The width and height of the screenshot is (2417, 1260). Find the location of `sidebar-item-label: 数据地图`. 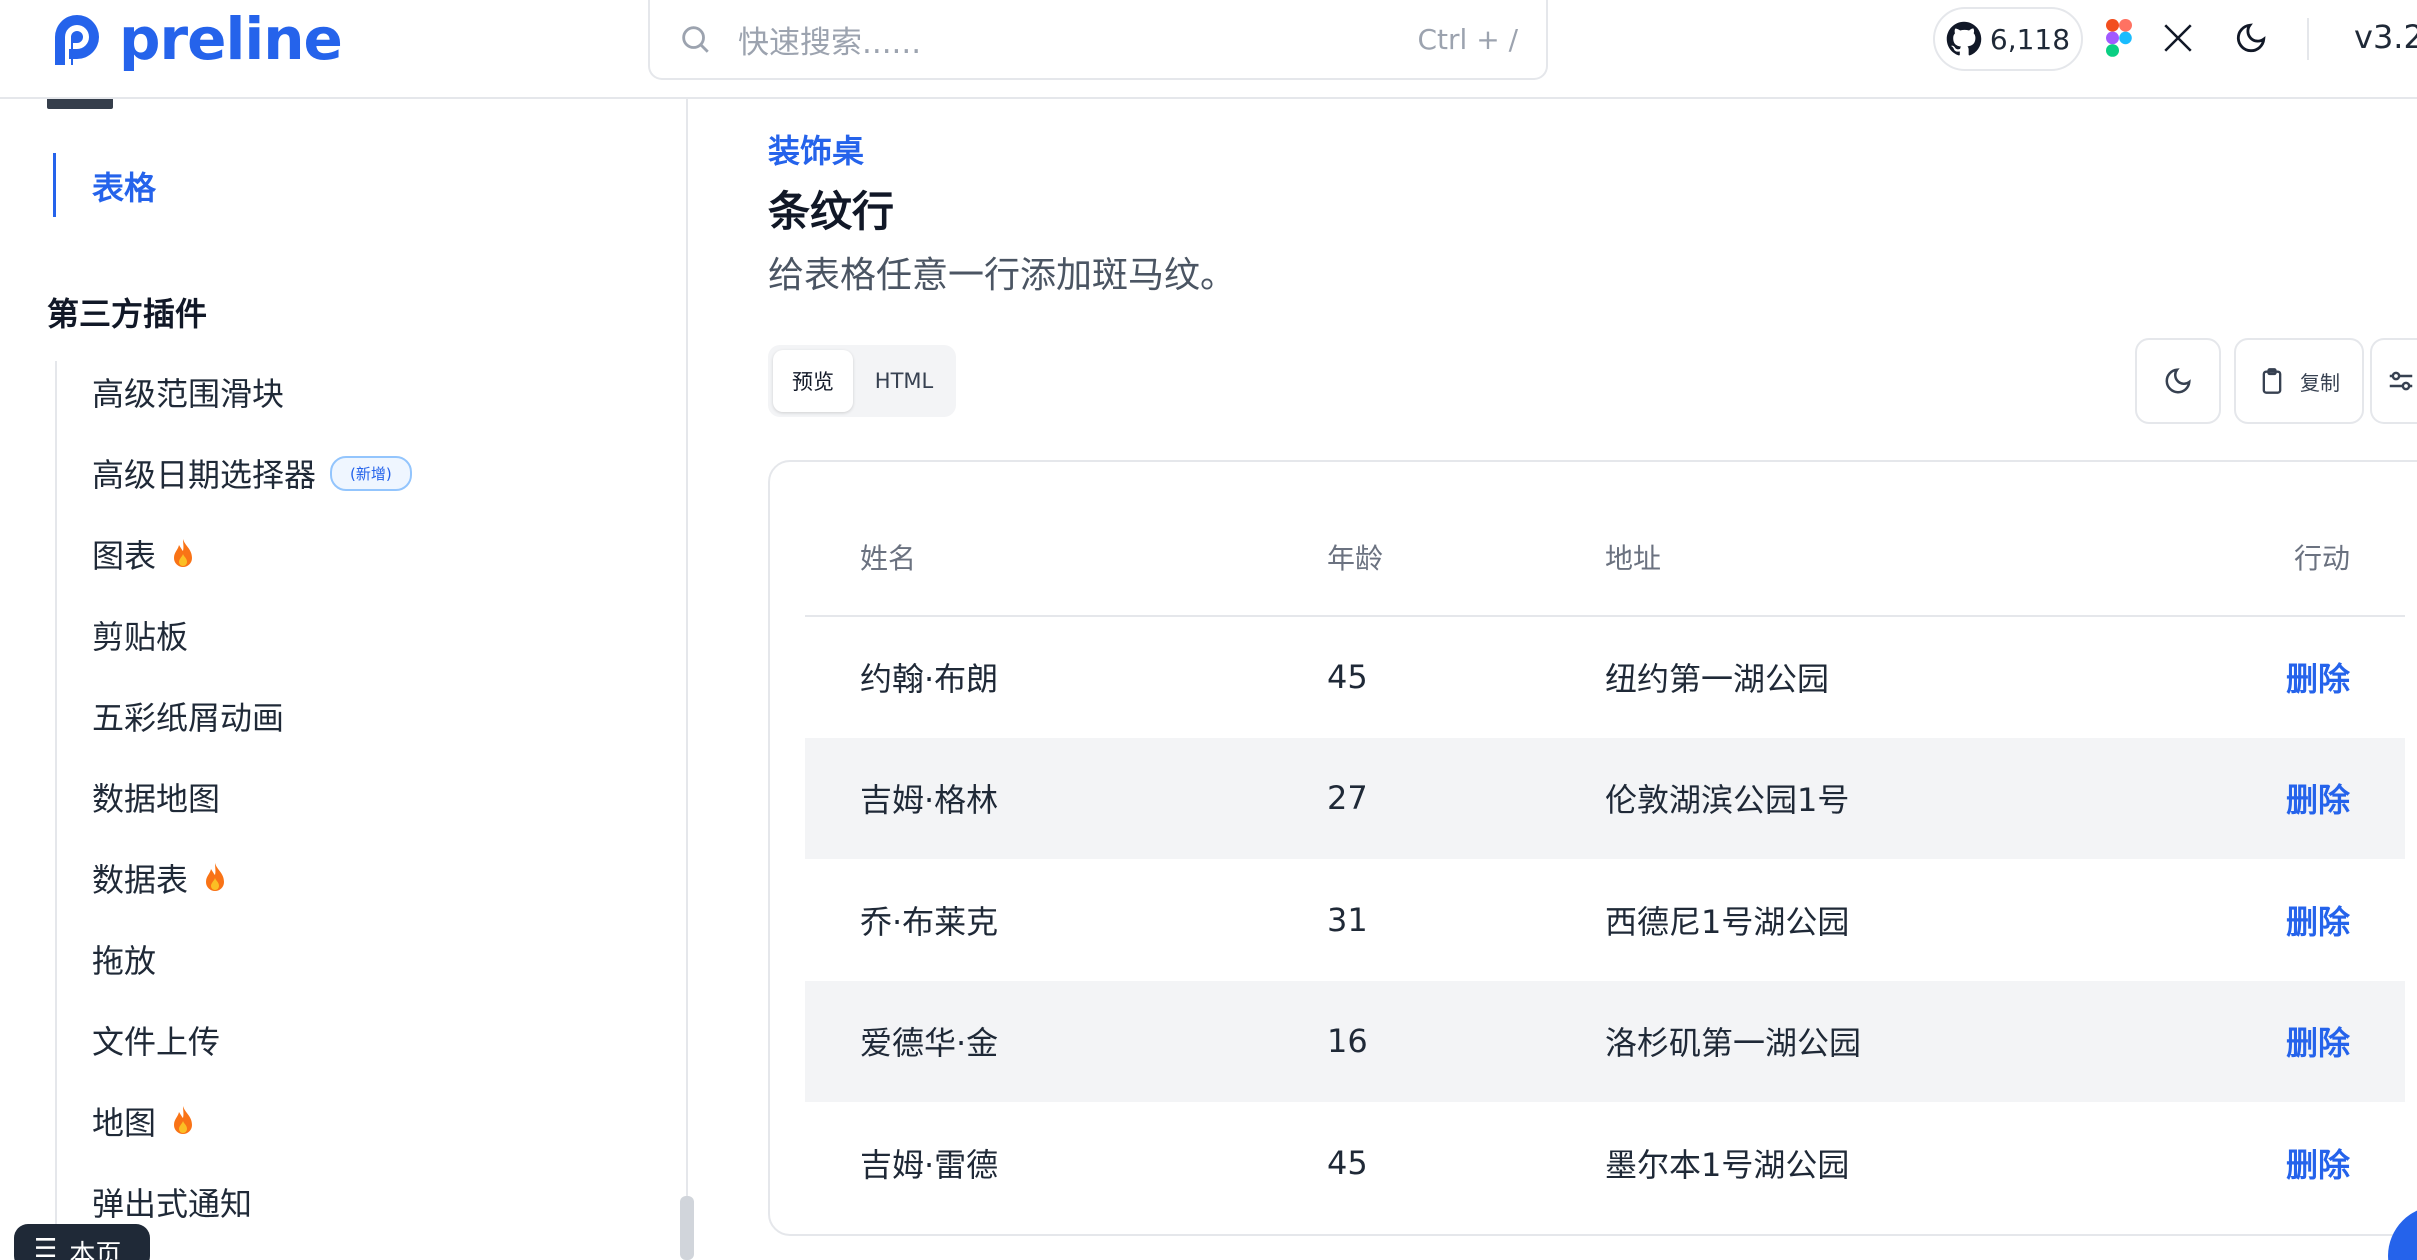

sidebar-item-label: 数据地图 is located at coordinates (156, 799).